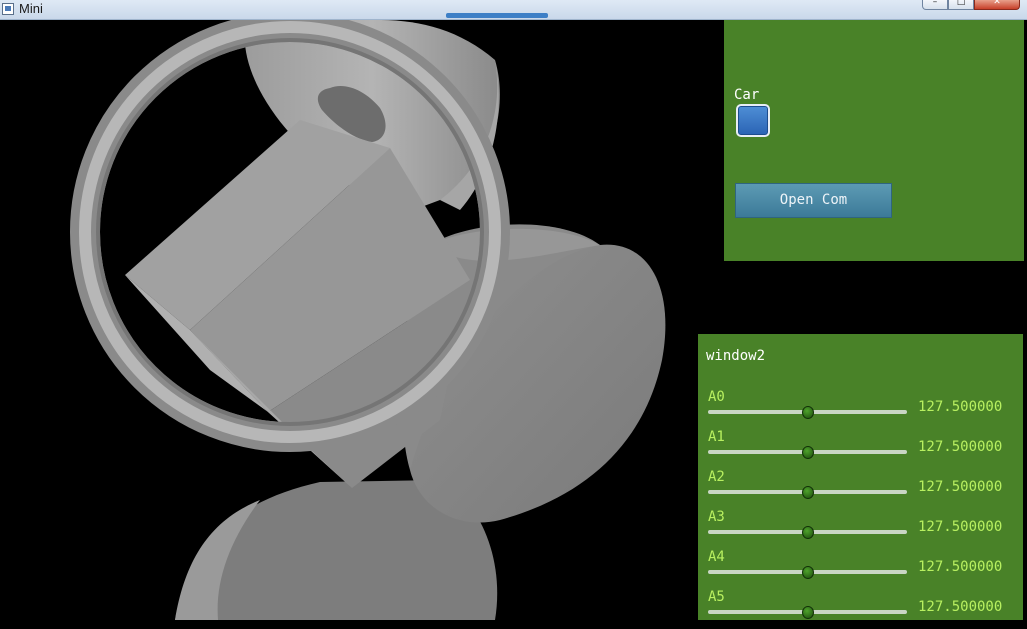  Describe the element at coordinates (813, 200) in the screenshot. I see `open-com-button: Open Com` at that location.